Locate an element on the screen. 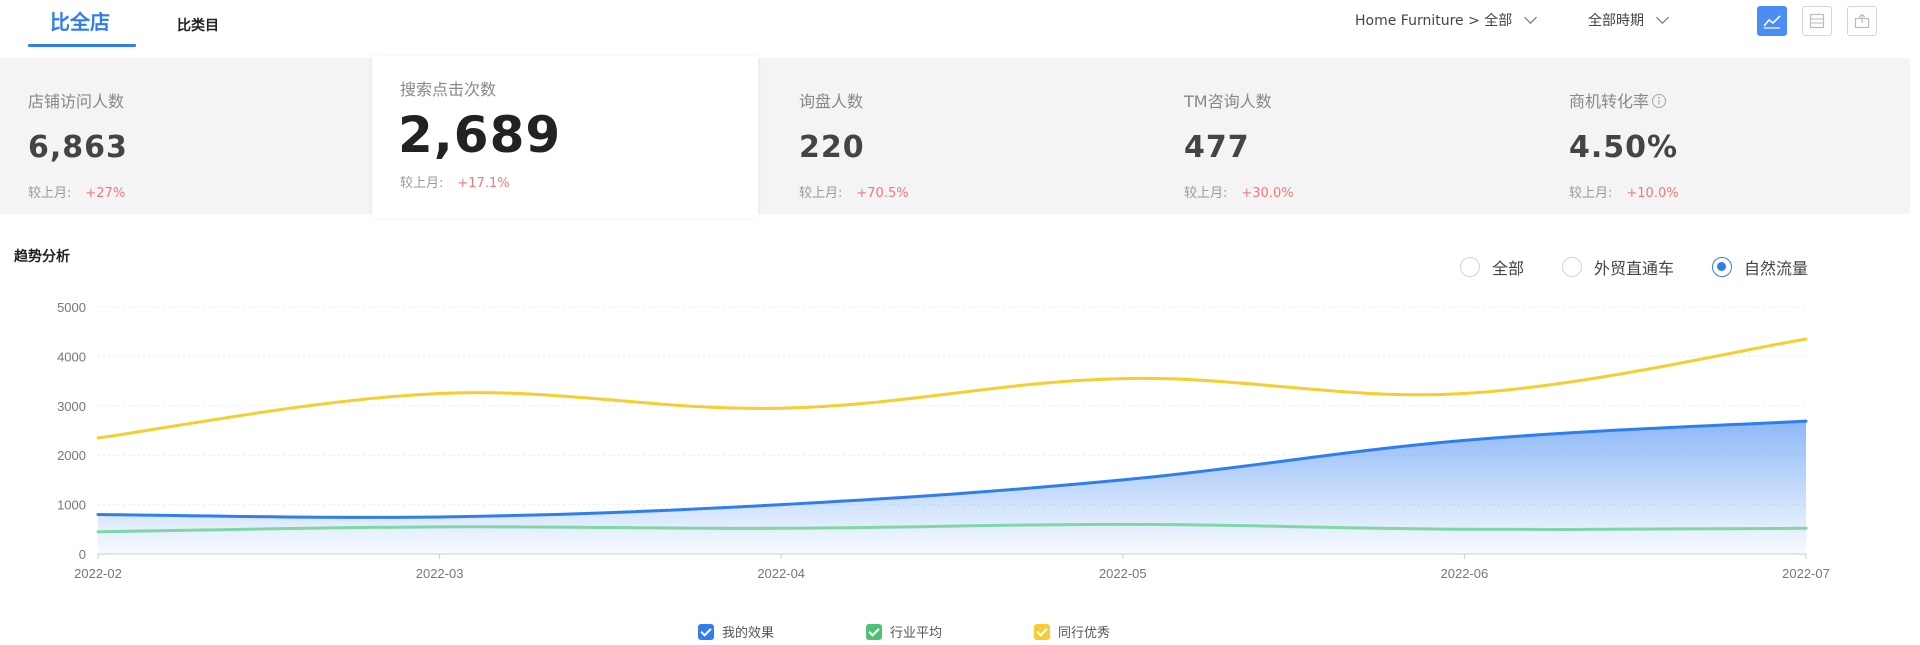 The width and height of the screenshot is (1920, 645). x-tick-label: 2022-06 is located at coordinates (1465, 573).